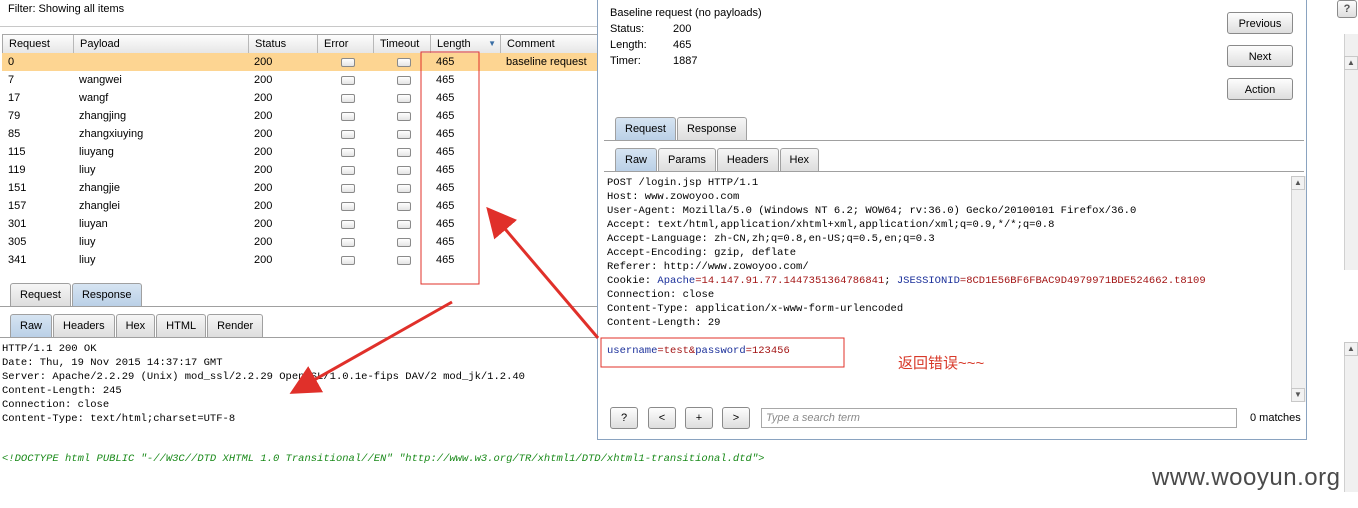 This screenshot has height=508, width=1358. I want to click on length-highlight-box, so click(450, 168).